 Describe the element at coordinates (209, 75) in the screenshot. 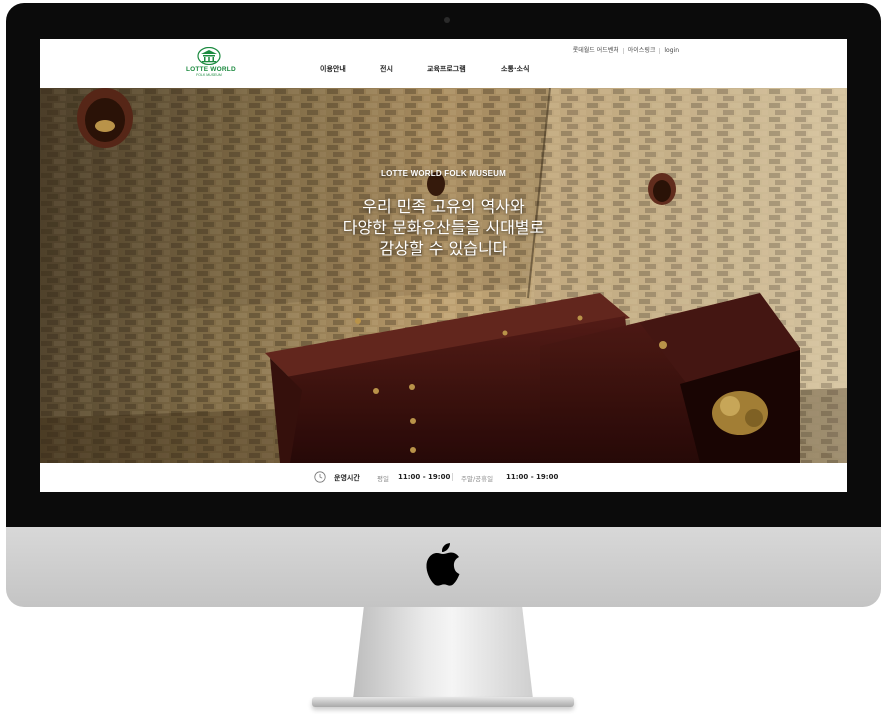

I see `logo-subtitle: FOLK MUSEUM` at that location.